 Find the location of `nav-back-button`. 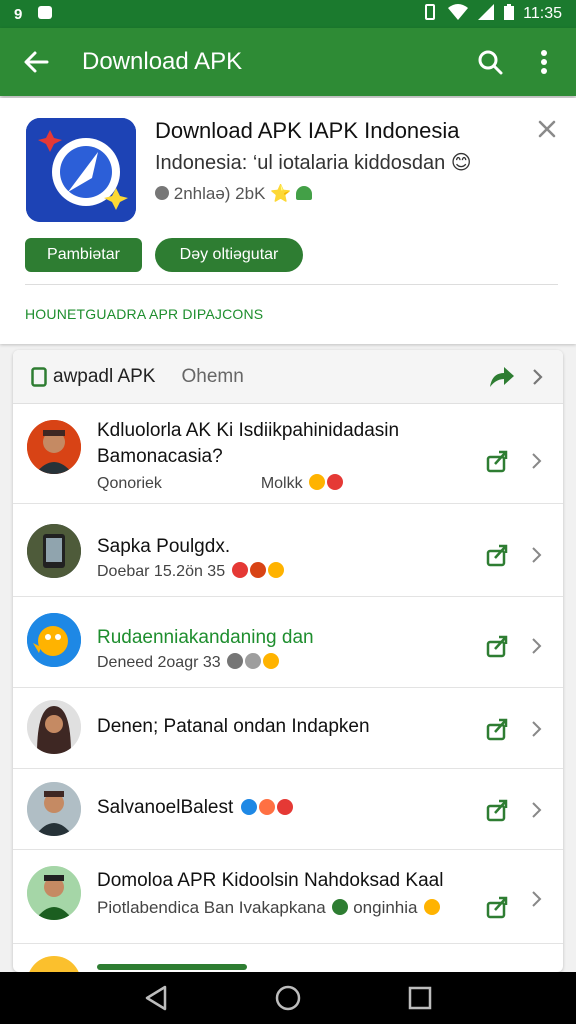

nav-back-button is located at coordinates (156, 998).